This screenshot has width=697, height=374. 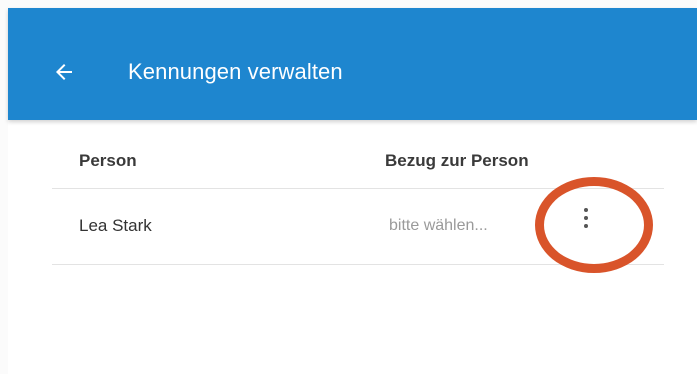 What do you see at coordinates (457, 160) in the screenshot?
I see `column-header-bezug: Bezug zur Person` at bounding box center [457, 160].